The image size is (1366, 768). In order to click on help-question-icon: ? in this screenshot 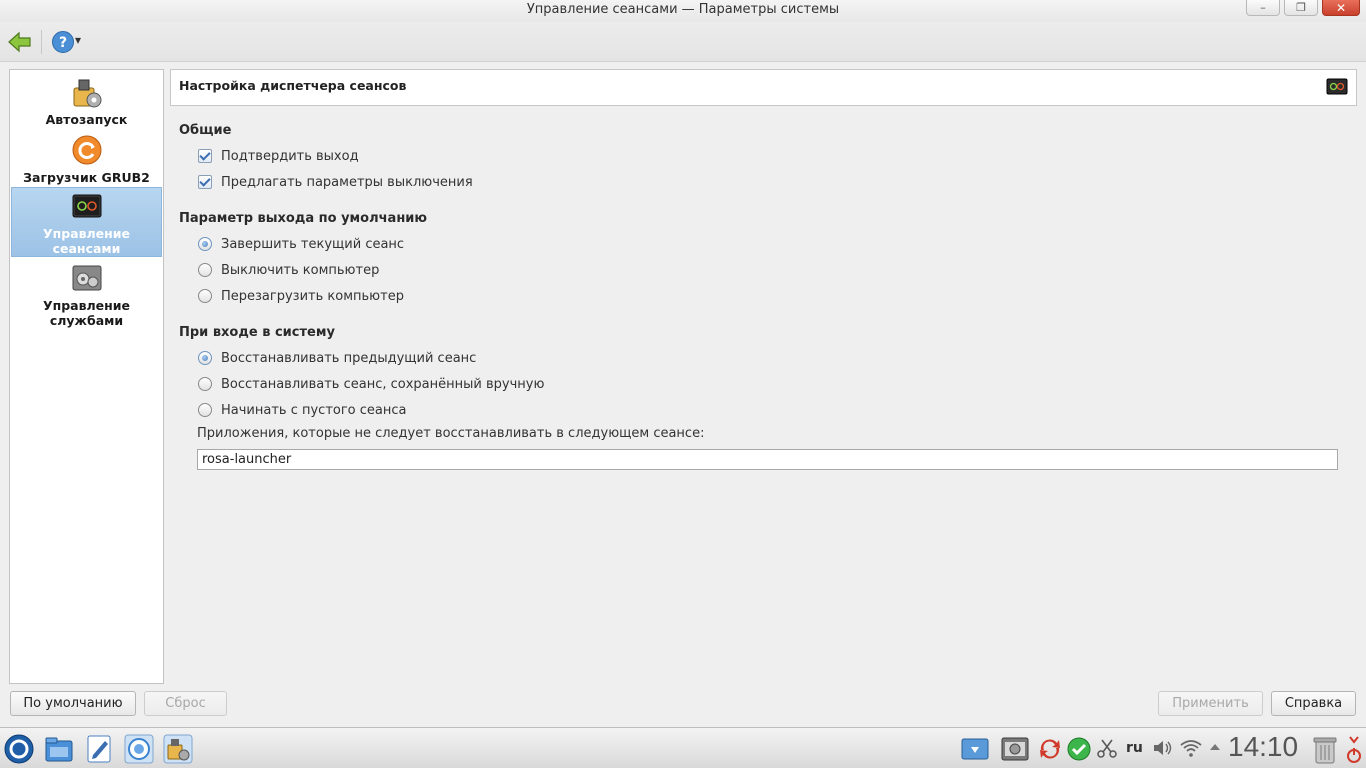, I will do `click(63, 42)`.